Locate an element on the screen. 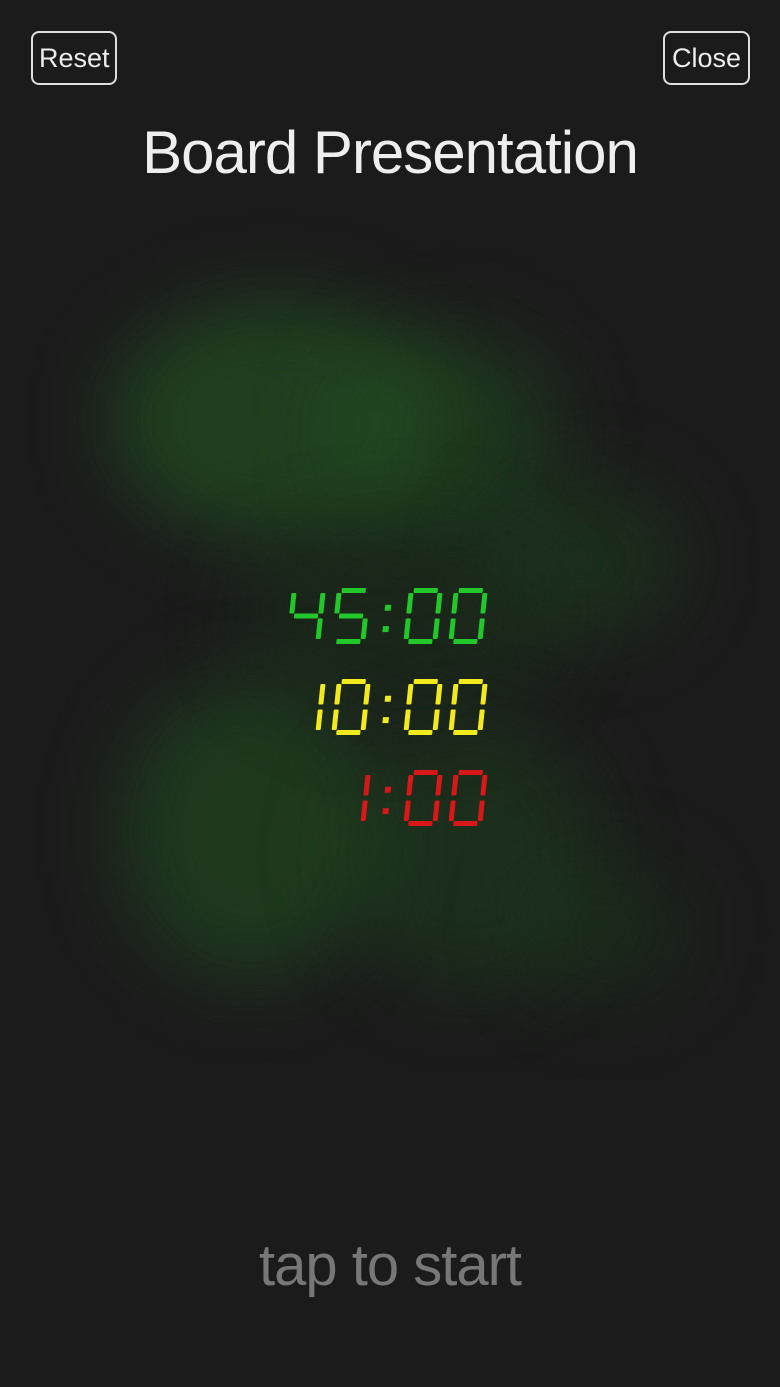 The width and height of the screenshot is (780, 1387). final-timer-display: 1:00 is located at coordinates (424, 798).